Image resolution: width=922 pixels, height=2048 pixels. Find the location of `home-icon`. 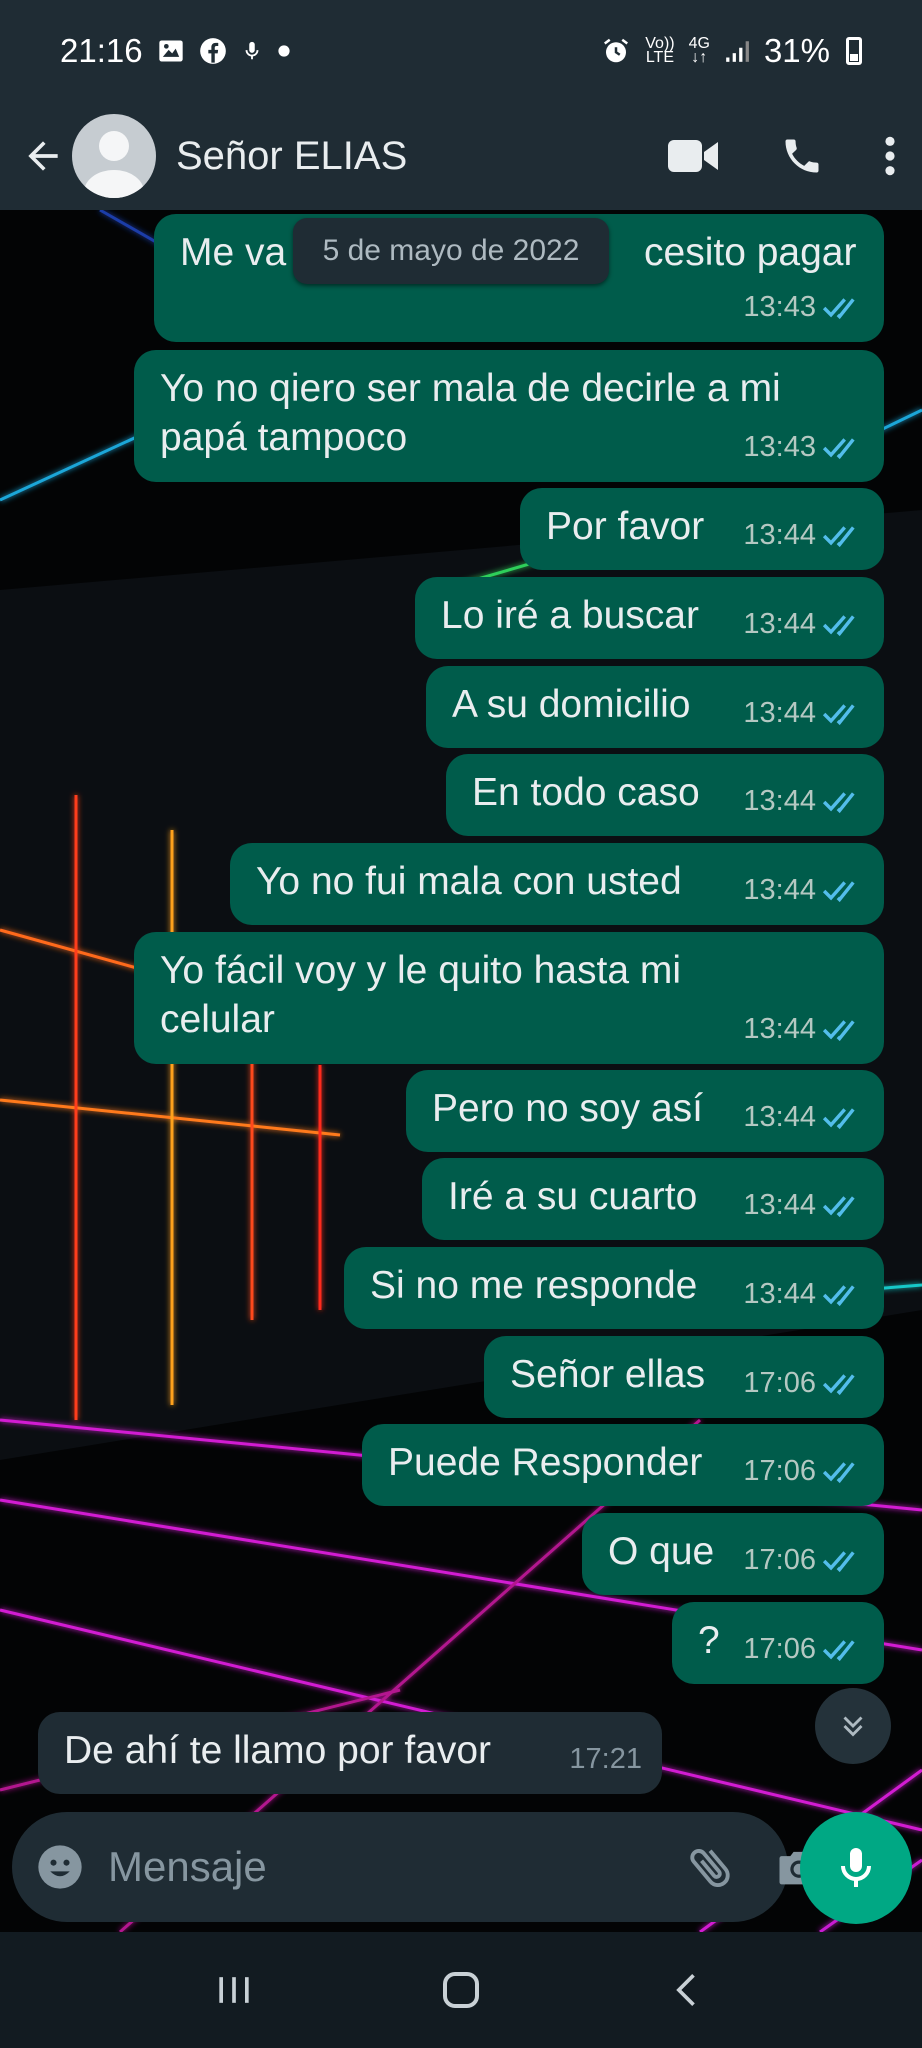

home-icon is located at coordinates (460, 1990).